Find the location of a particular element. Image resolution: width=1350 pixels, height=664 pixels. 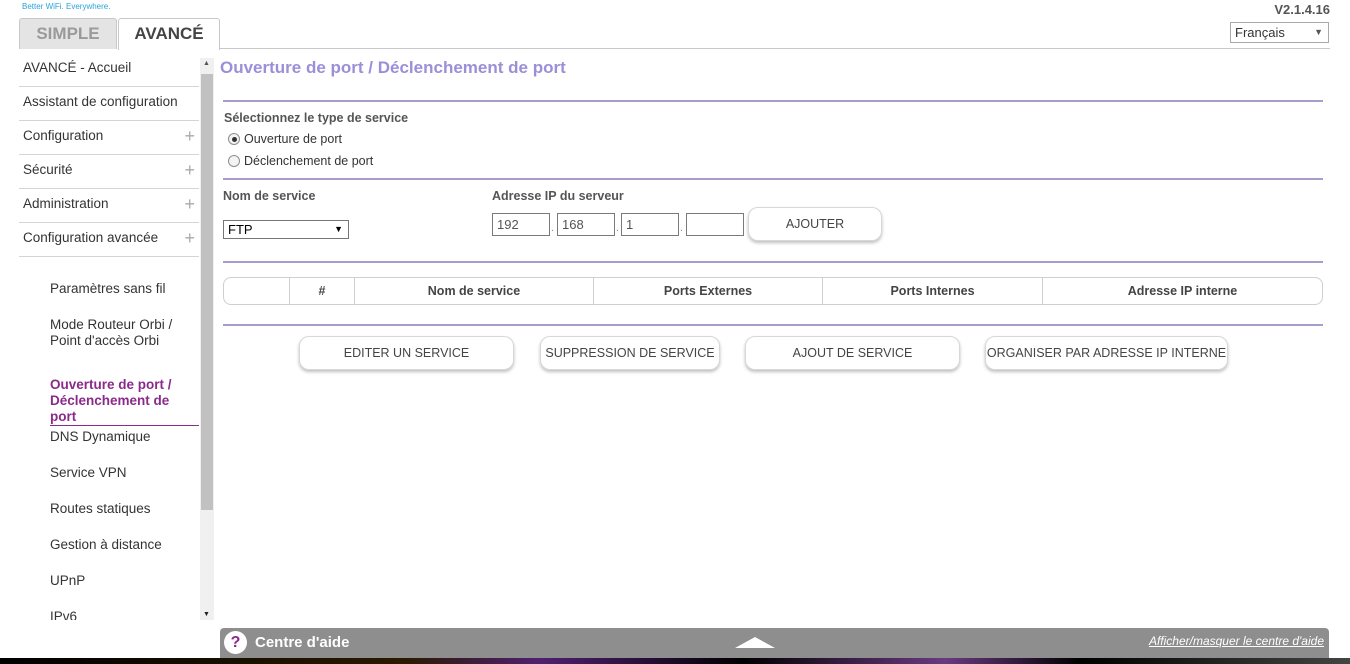

scrollbar-thumb is located at coordinates (207, 292).